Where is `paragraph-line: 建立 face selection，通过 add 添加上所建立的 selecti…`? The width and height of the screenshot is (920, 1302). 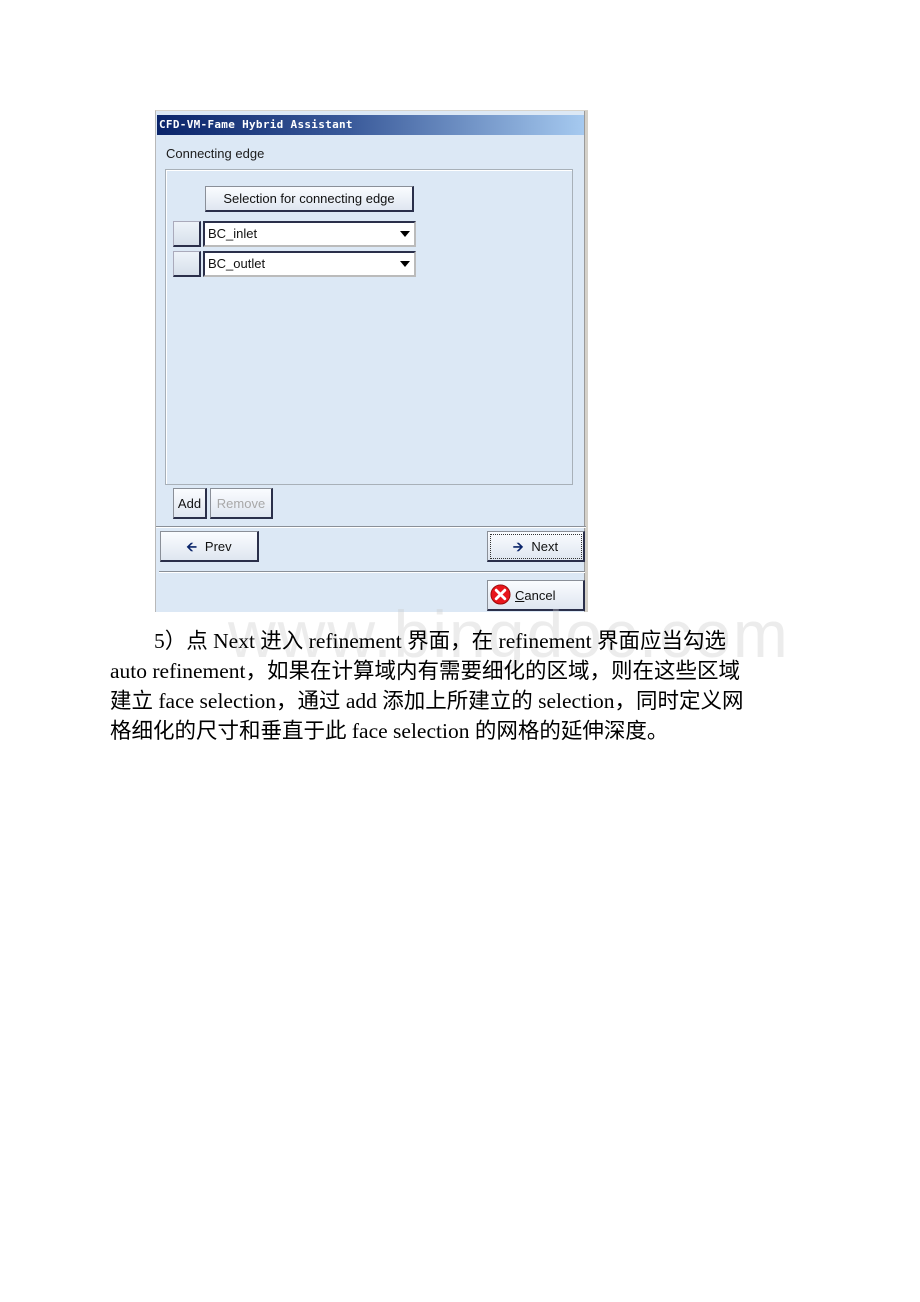
paragraph-line: 建立 face selection，通过 add 添加上所建立的 selecti… is located at coordinates (427, 701).